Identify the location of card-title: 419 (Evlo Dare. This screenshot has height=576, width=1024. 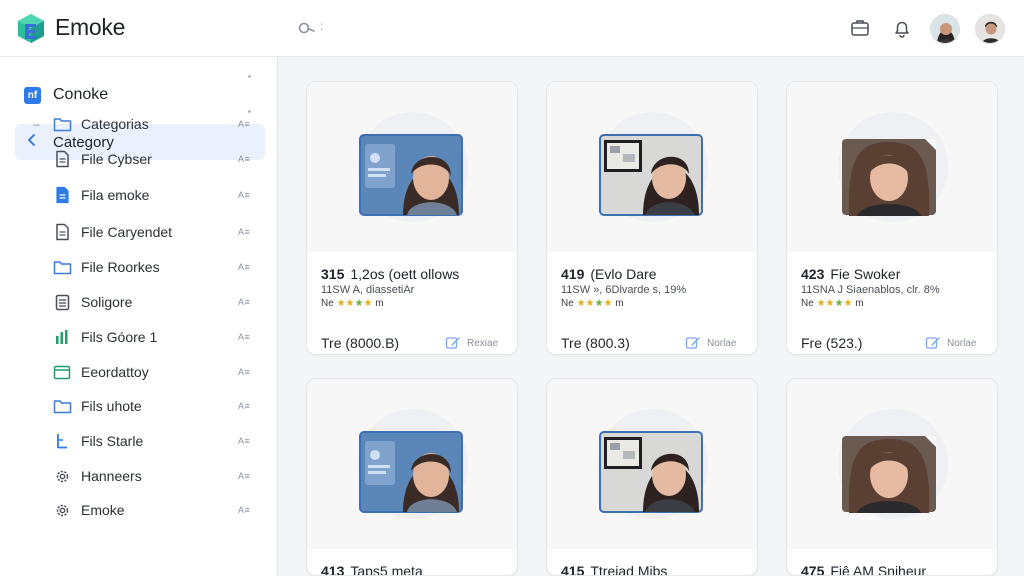
(609, 274).